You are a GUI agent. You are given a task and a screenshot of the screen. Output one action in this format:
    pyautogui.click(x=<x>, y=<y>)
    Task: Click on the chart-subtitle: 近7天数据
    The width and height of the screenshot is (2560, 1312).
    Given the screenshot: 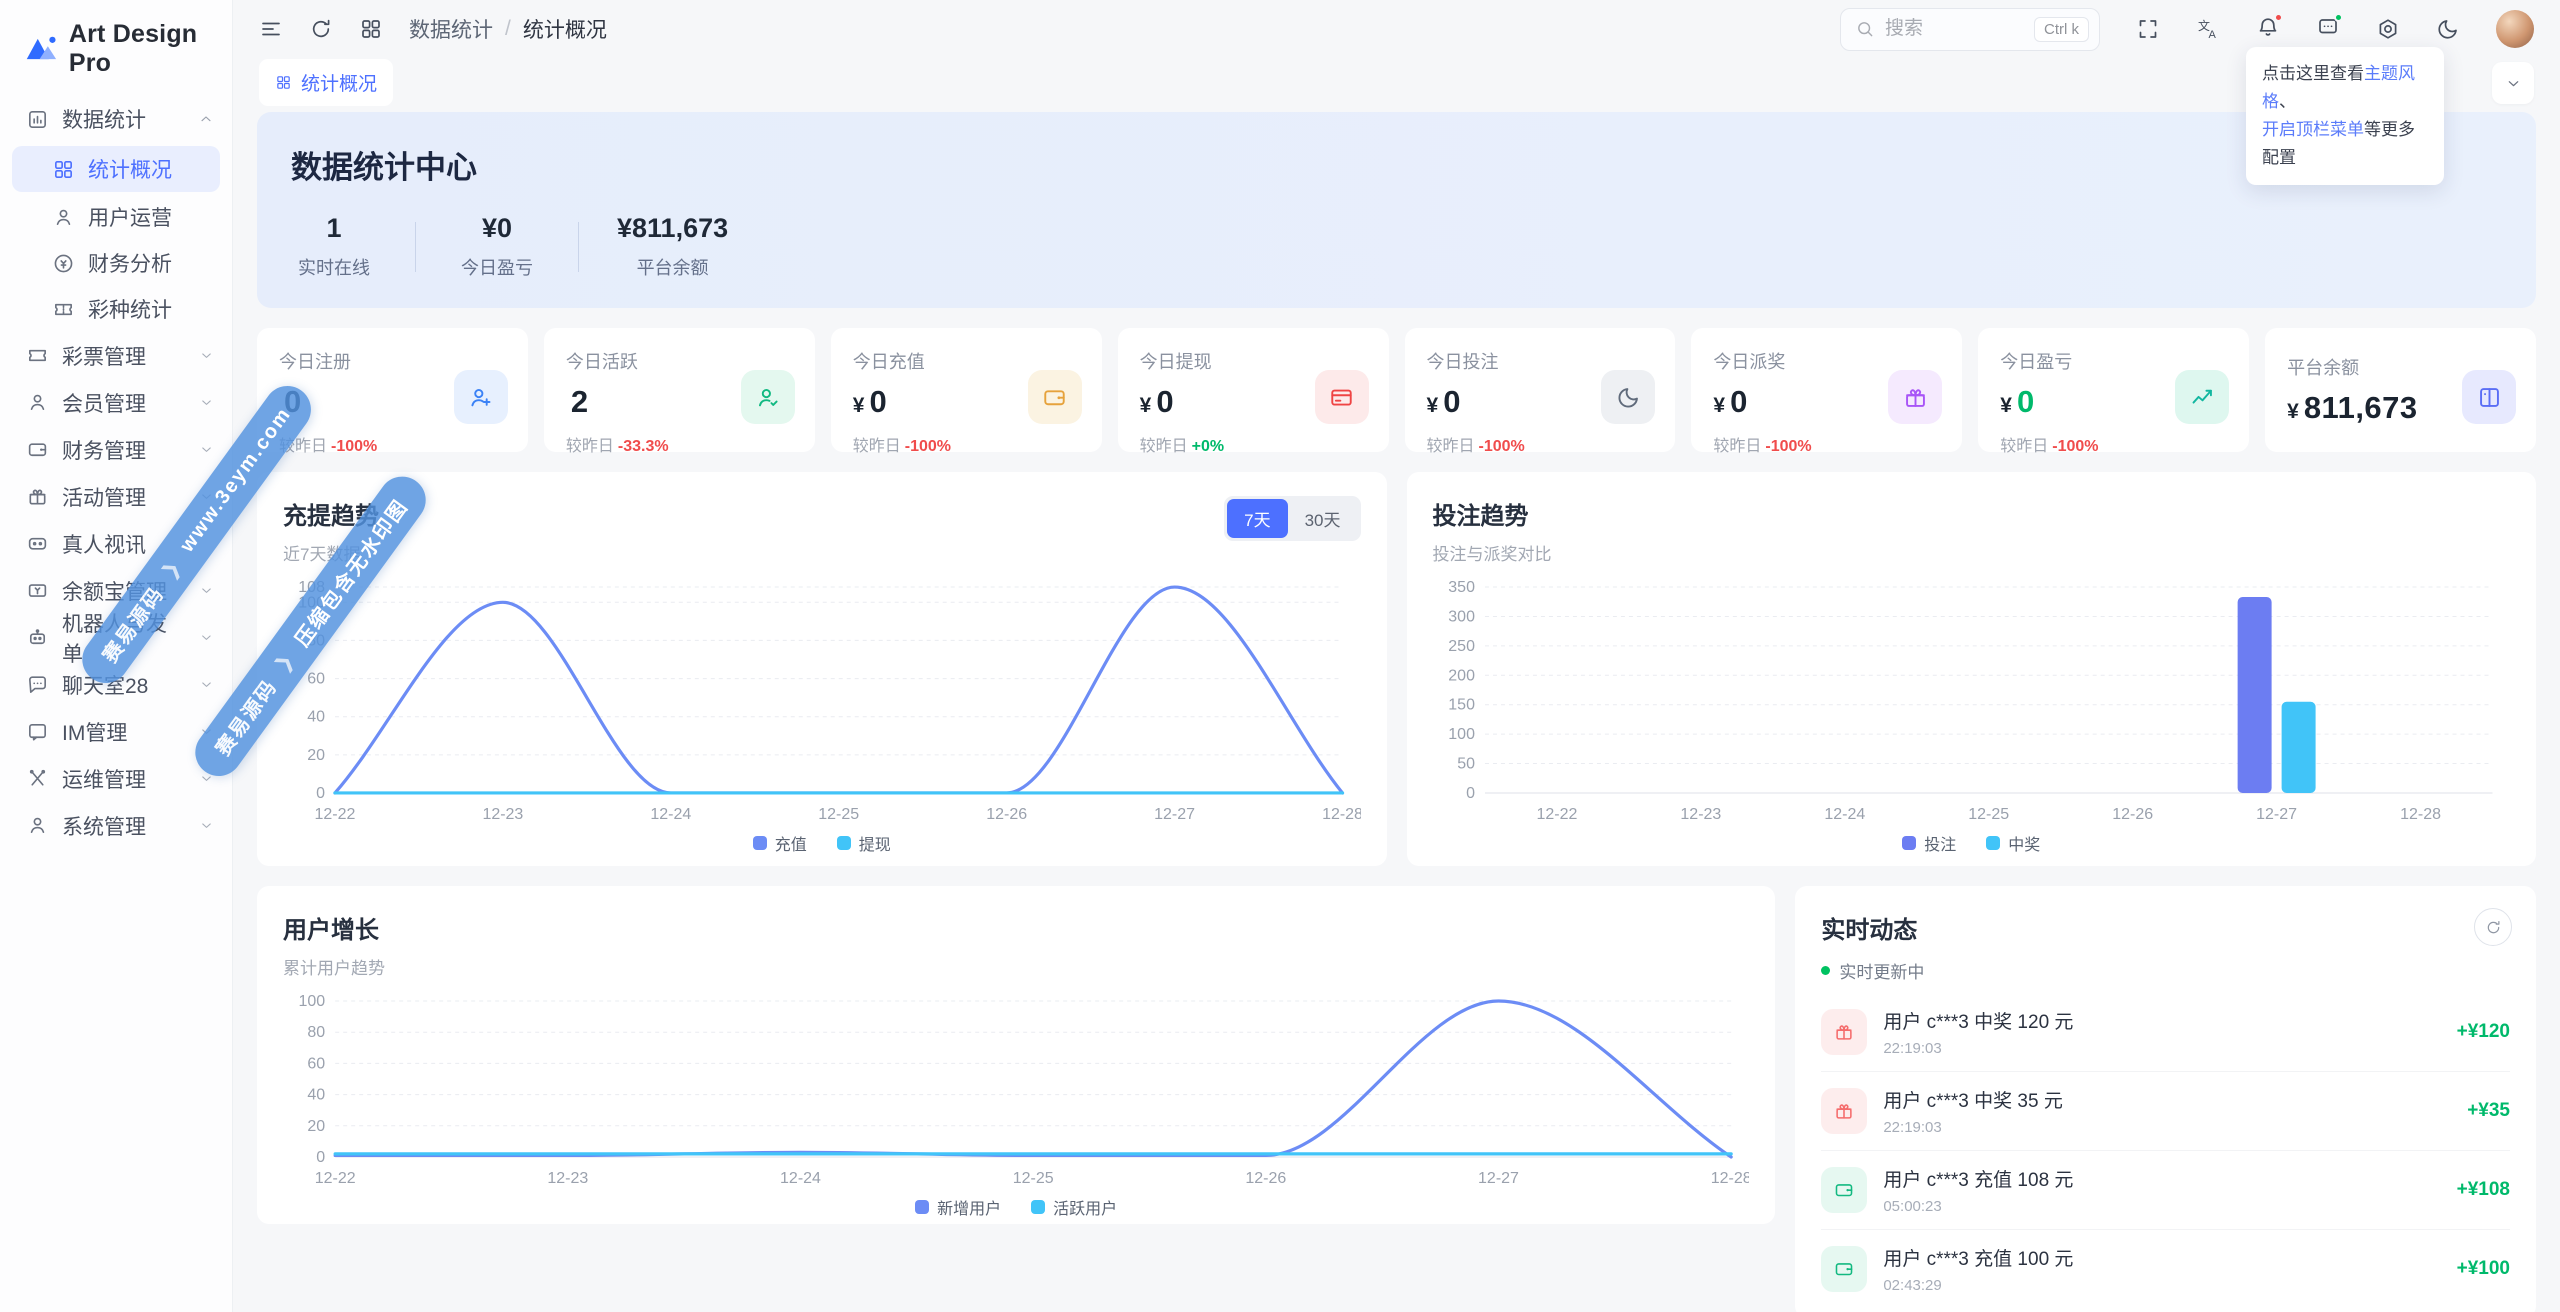 What is the action you would take?
    pyautogui.click(x=322, y=554)
    